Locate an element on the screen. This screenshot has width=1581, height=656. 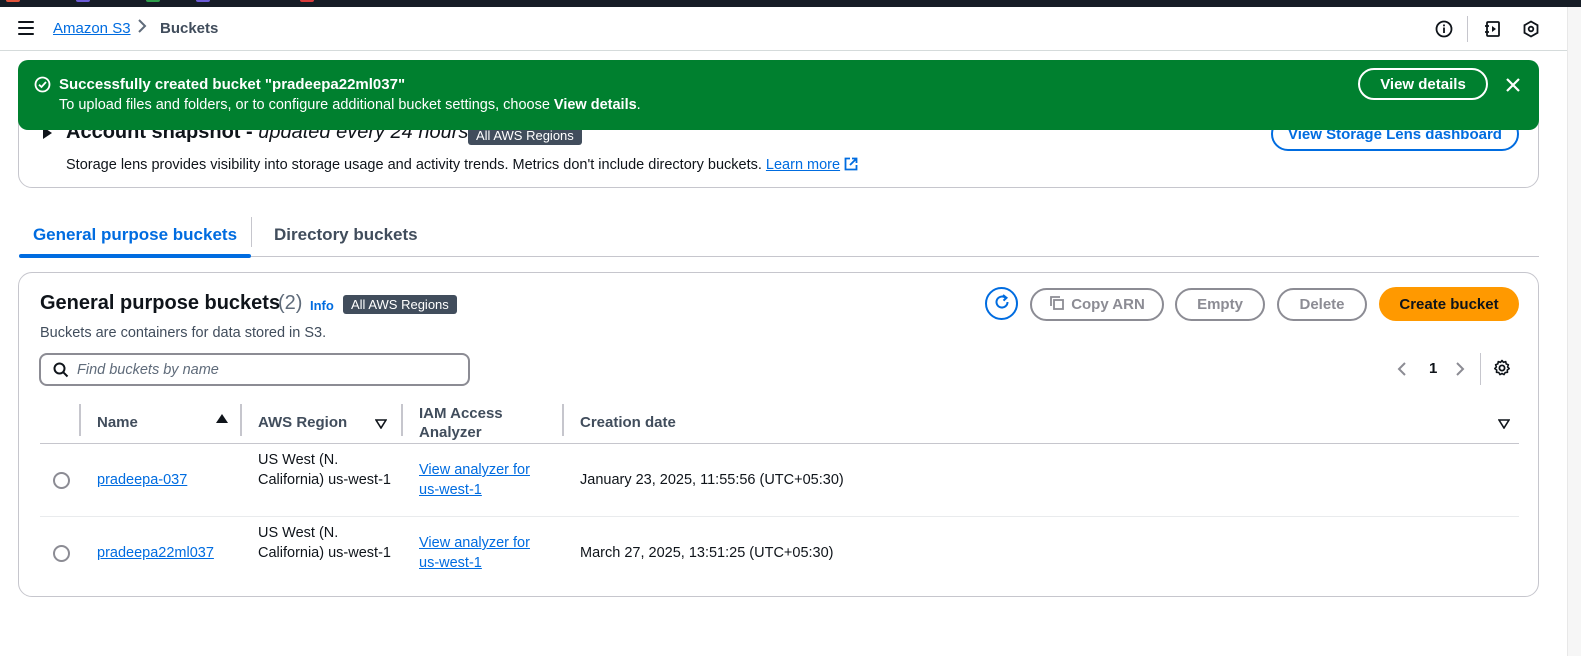
bucket-creation-date: March 27, 2025, 13:51:25 (UTC+05:30) is located at coordinates (707, 553).